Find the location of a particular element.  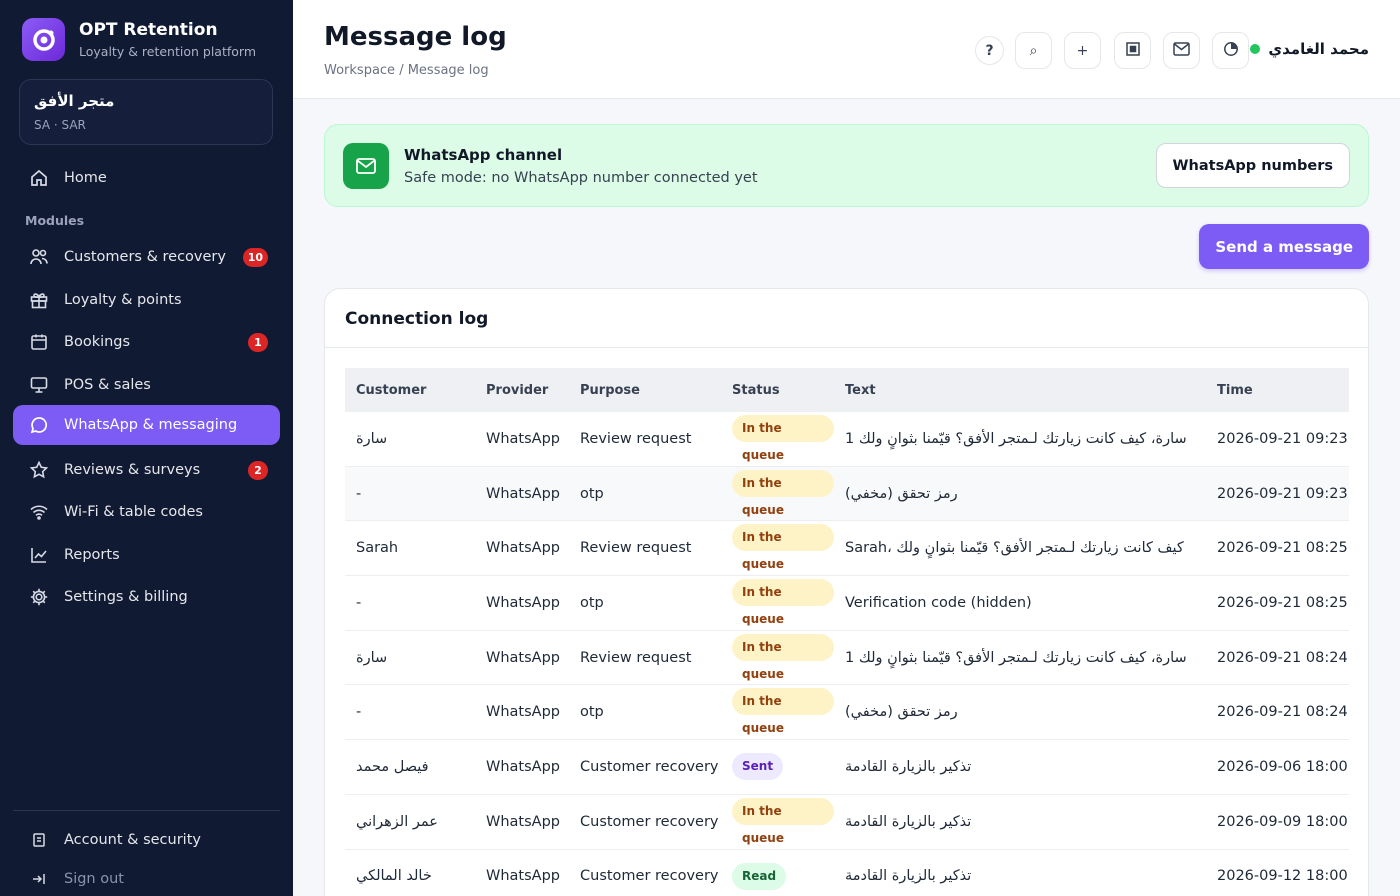

add-button: + is located at coordinates (1082, 50).